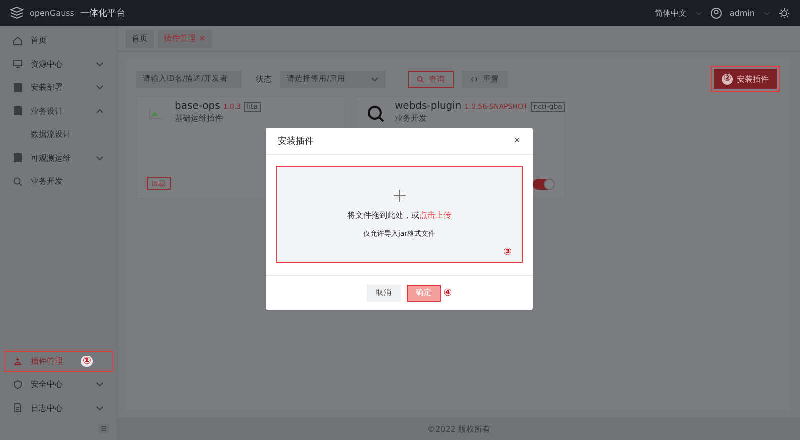 The height and width of the screenshot is (440, 800). What do you see at coordinates (448, 293) in the screenshot?
I see `annotation-marker: ④` at bounding box center [448, 293].